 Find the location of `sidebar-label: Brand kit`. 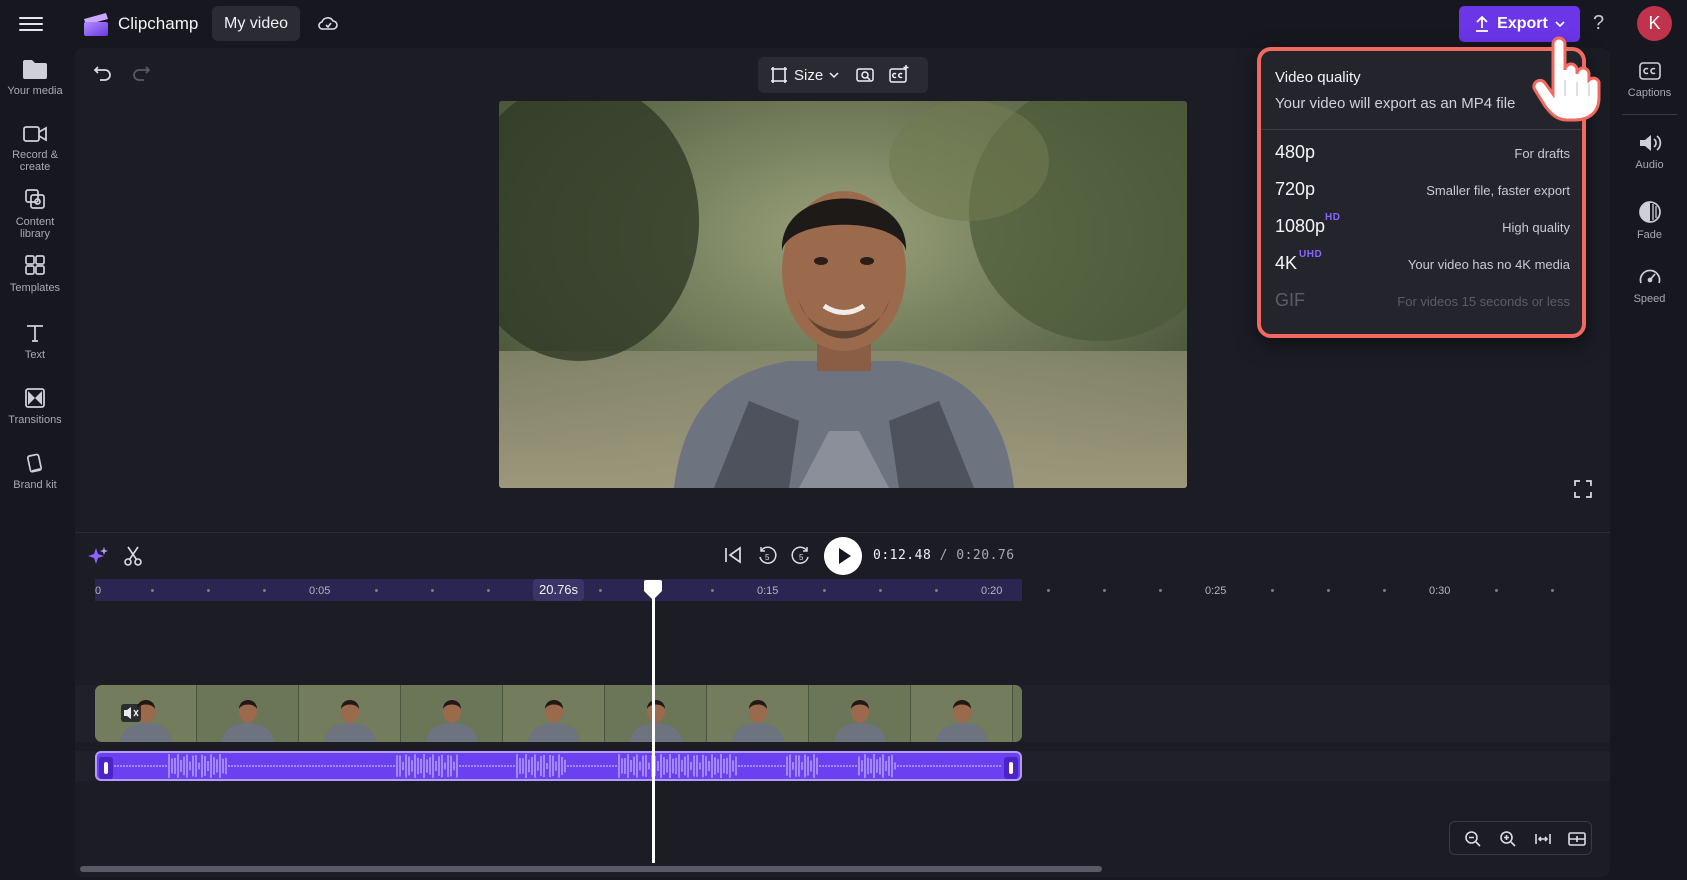

sidebar-label: Brand kit is located at coordinates (35, 485).